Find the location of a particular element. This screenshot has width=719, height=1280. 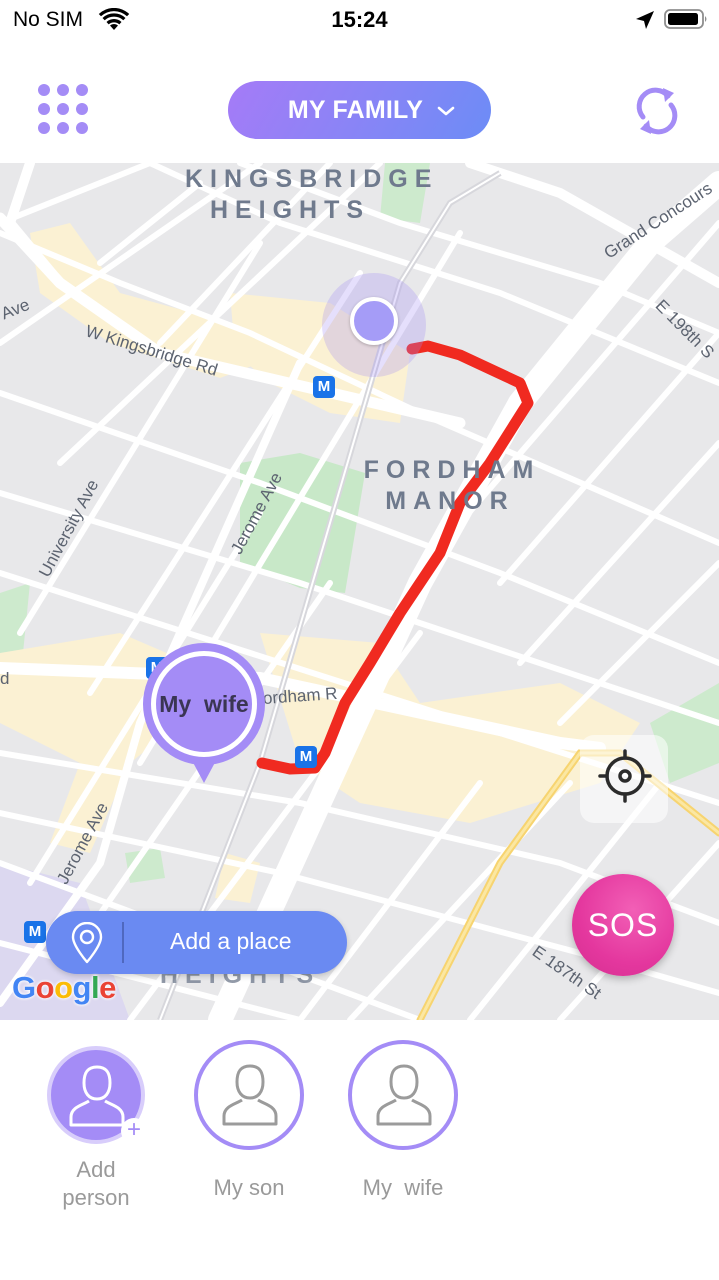

add-place-button: Add a place is located at coordinates (196, 942).